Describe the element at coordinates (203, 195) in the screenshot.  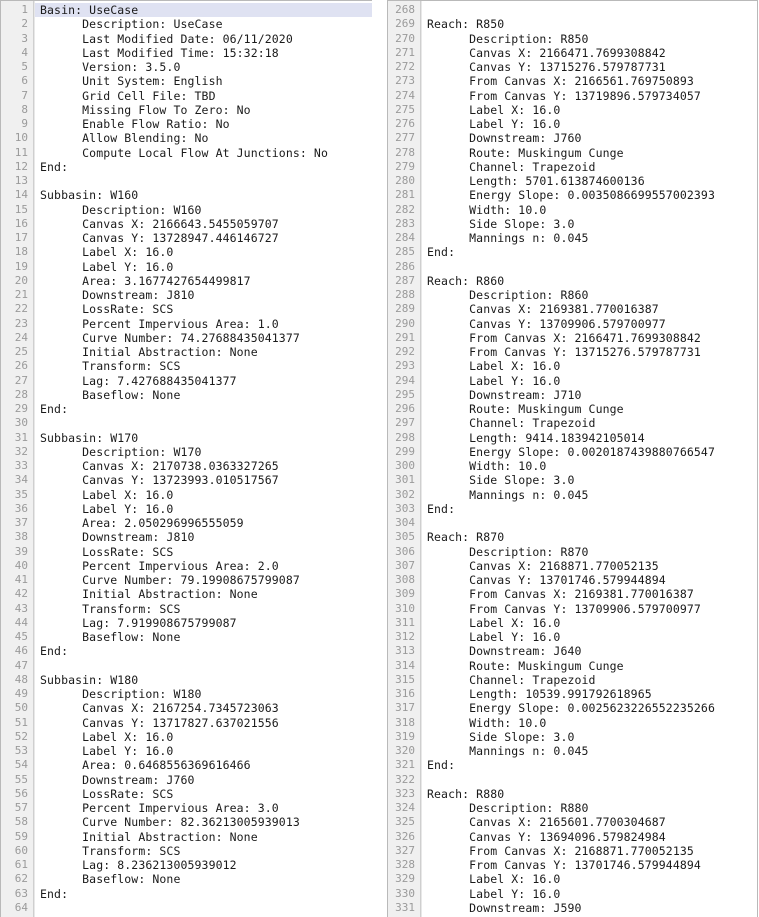
I see `code-line: Subbasin: W160` at that location.